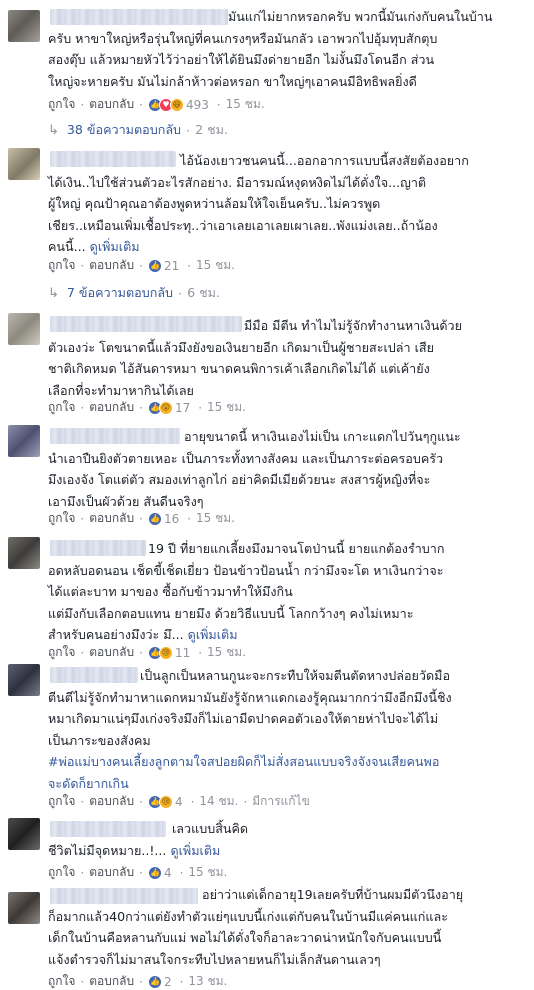 The width and height of the screenshot is (534, 990). Describe the element at coordinates (167, 981) in the screenshot. I see `reaction-count: 2` at that location.